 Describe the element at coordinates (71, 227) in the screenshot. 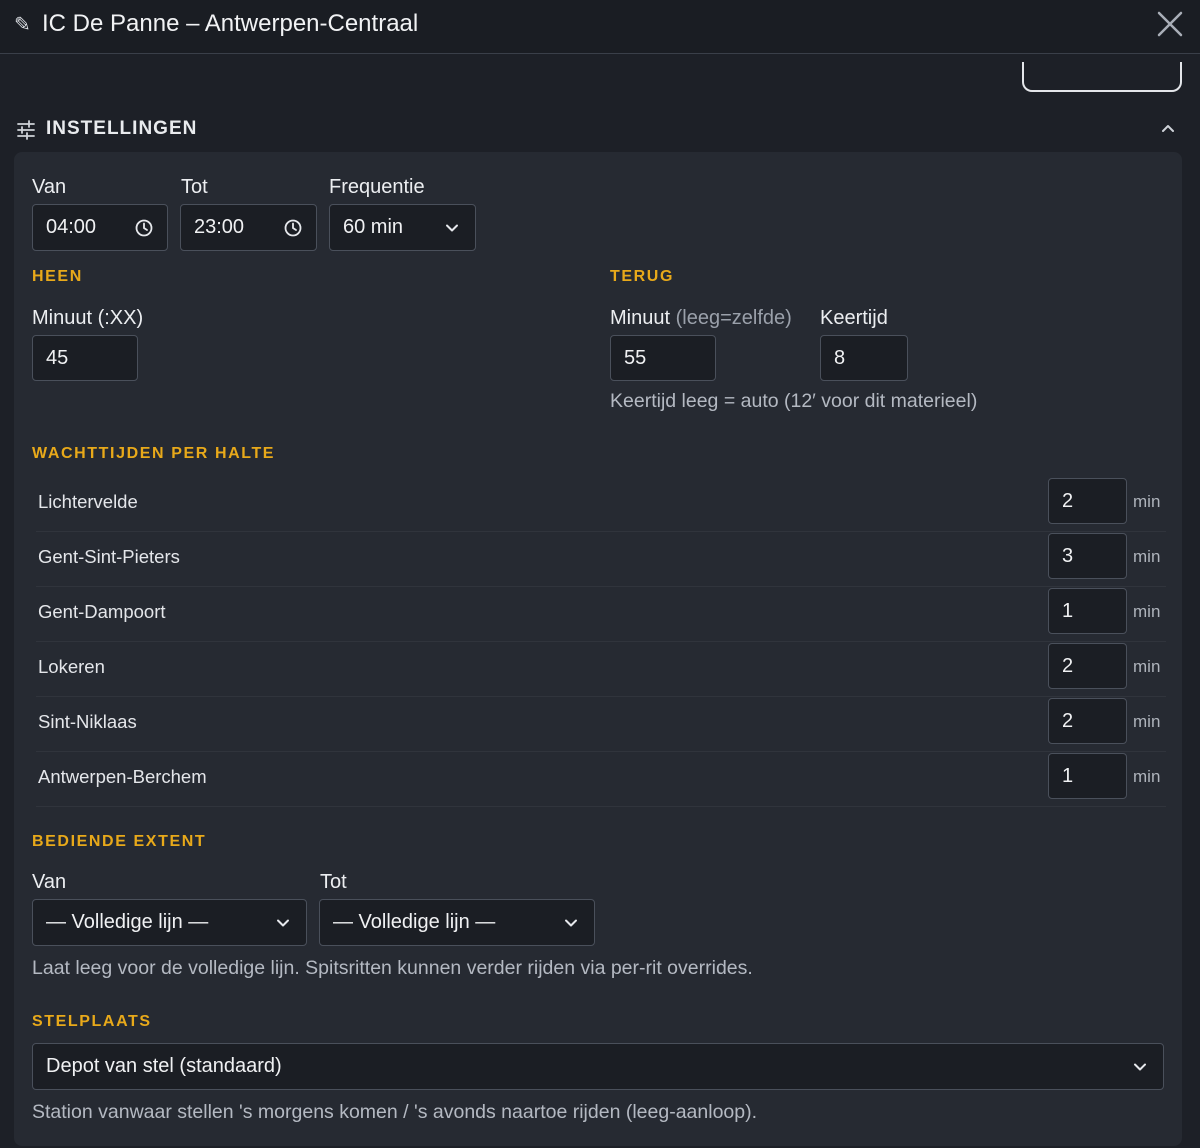

I see `van-time-value: 04:00` at that location.